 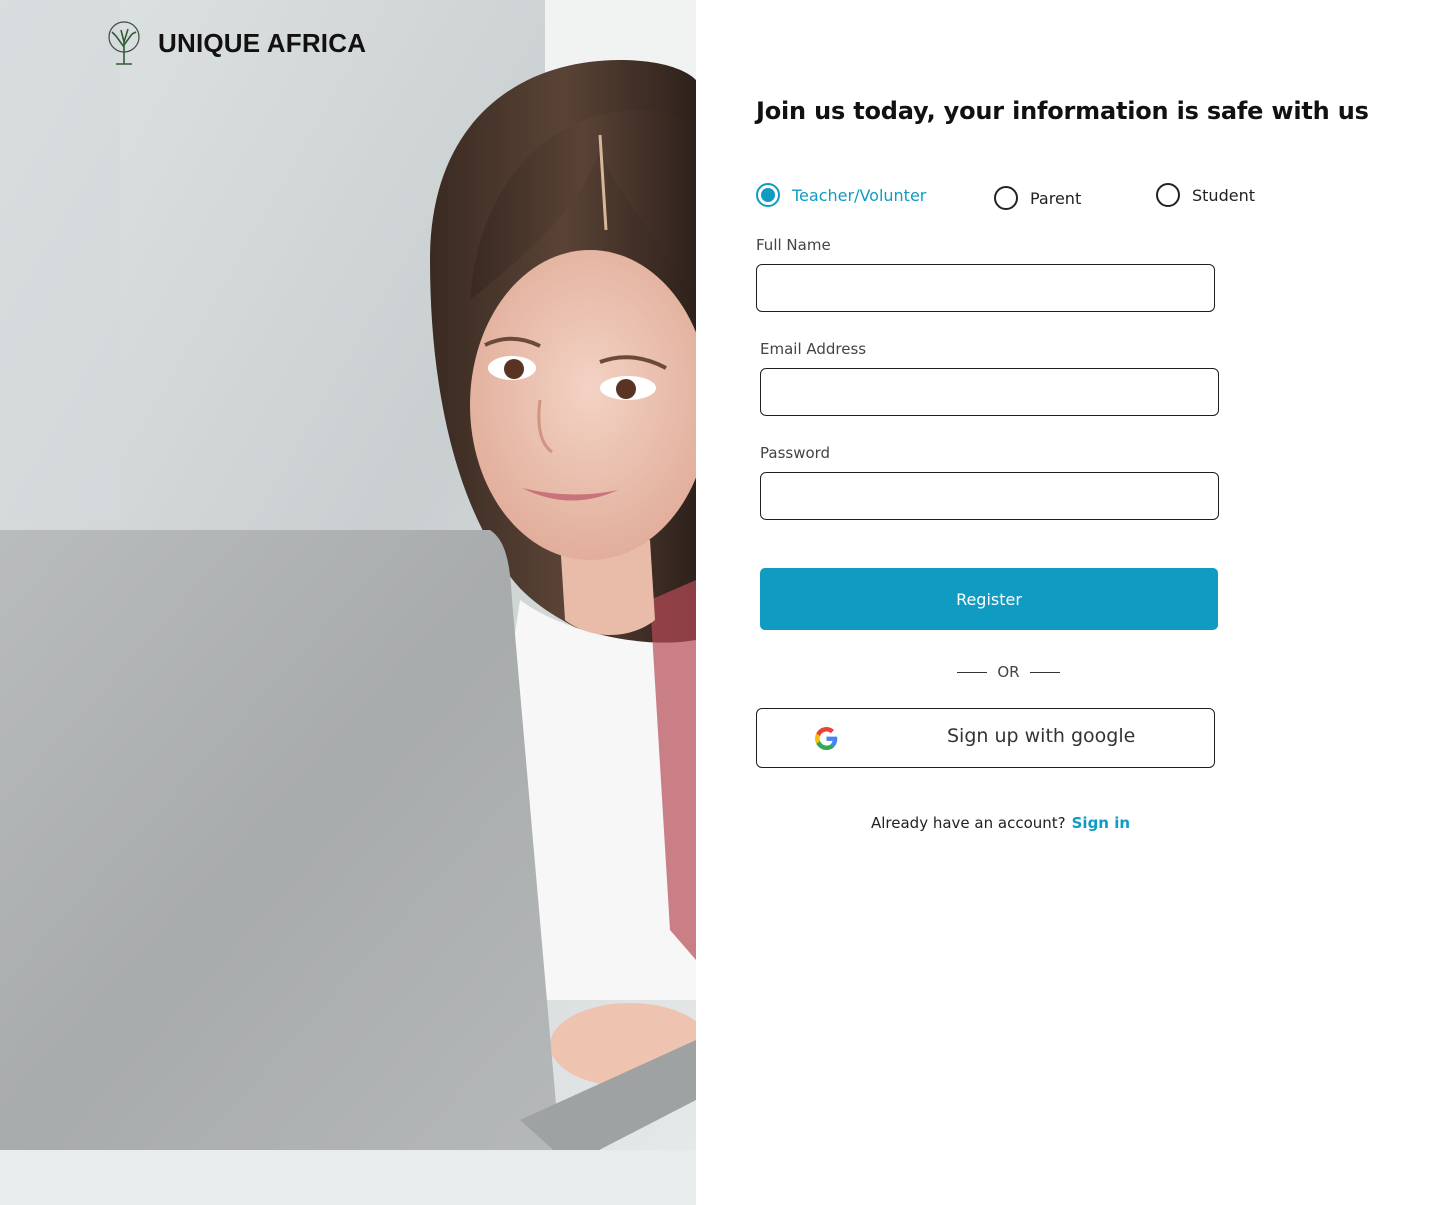 What do you see at coordinates (1101, 823) in the screenshot?
I see `signin-link: Sign in` at bounding box center [1101, 823].